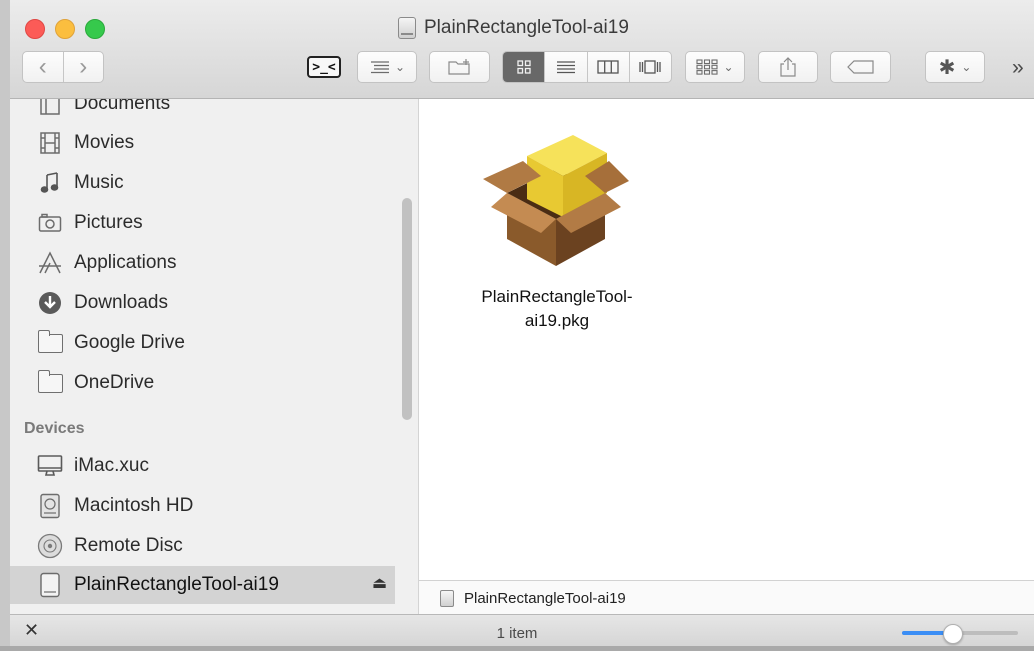 Image resolution: width=1034 pixels, height=651 pixels. What do you see at coordinates (129, 342) in the screenshot?
I see `sidebar-item-label: Google Drive` at bounding box center [129, 342].